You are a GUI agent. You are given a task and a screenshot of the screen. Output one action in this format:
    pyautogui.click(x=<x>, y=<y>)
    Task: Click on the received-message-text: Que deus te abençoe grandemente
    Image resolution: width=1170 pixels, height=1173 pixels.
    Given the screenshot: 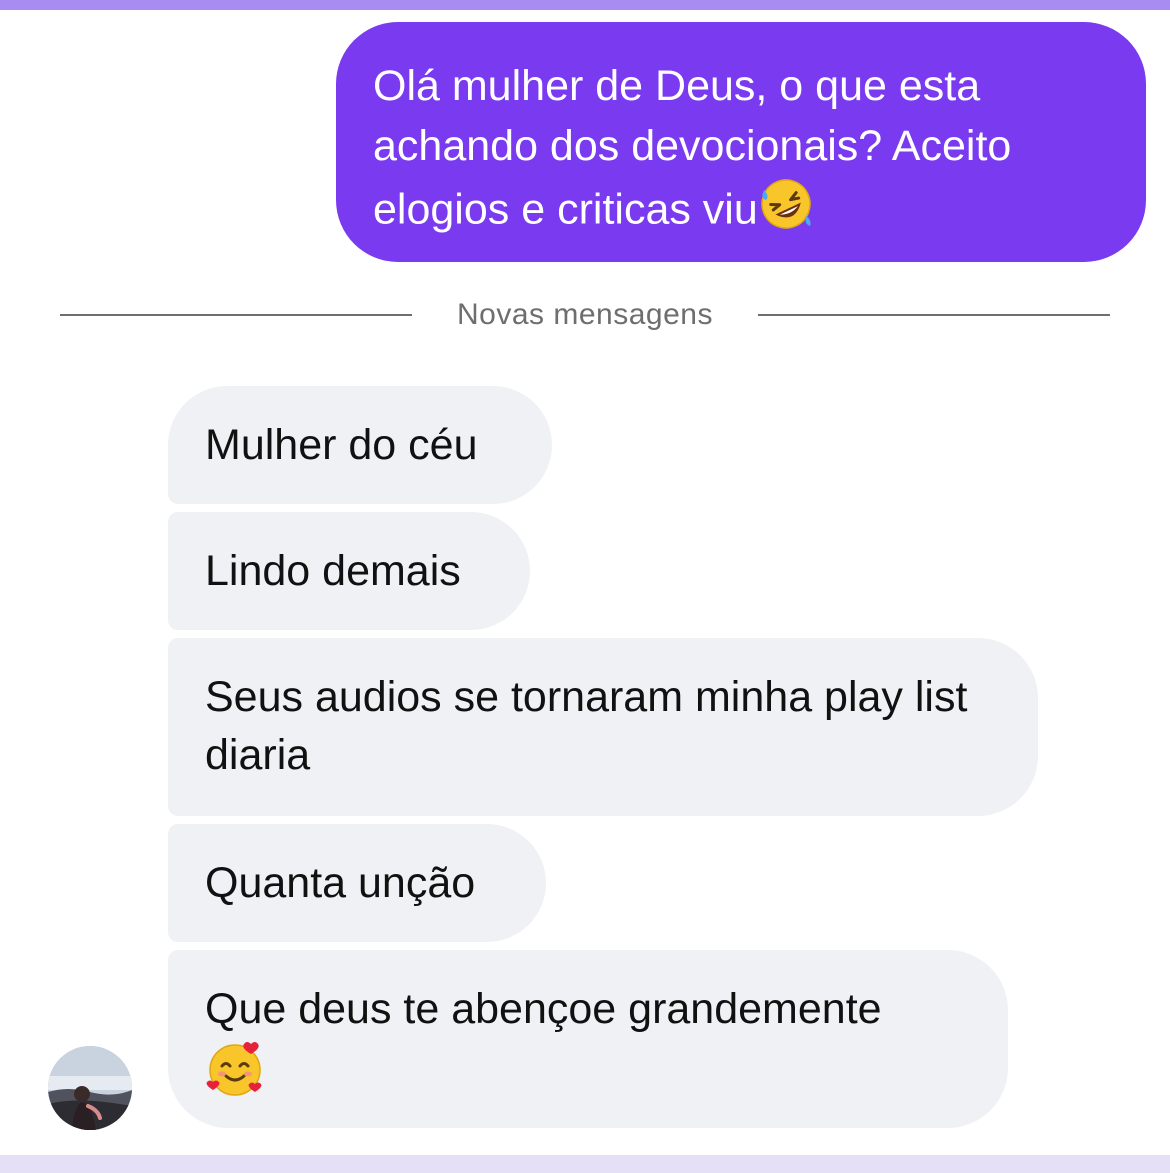 What is the action you would take?
    pyautogui.click(x=543, y=1009)
    